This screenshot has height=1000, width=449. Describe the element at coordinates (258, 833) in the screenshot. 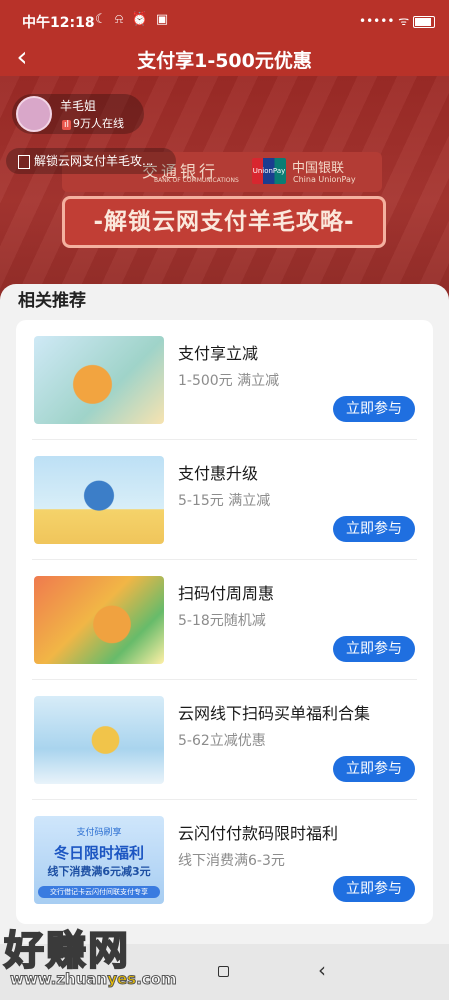

I see `item-title: 云闪付付款码限时福利` at that location.